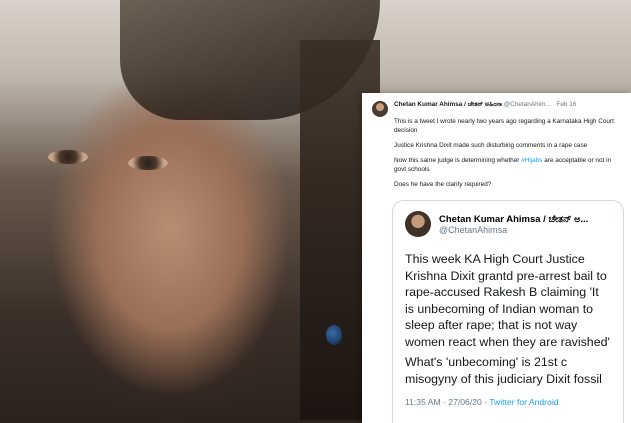 This screenshot has height=423, width=631. Describe the element at coordinates (448, 104) in the screenshot. I see `author-name: Chetan Kumar Ahimsa / ಚೇತನ್ ಅಹಿಂಸಾ` at that location.